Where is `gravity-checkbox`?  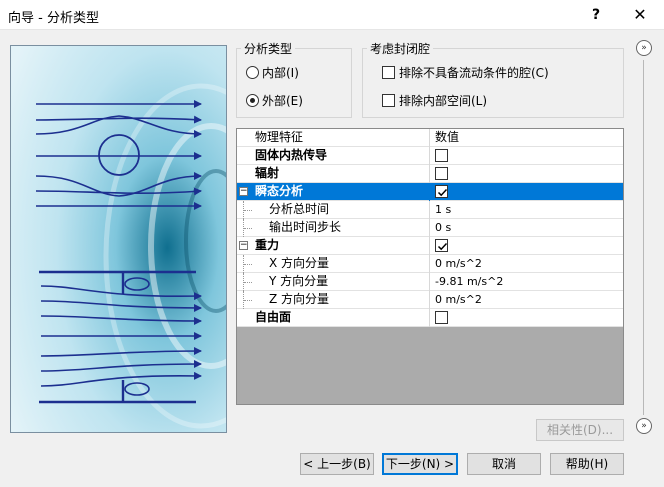 gravity-checkbox is located at coordinates (441, 245).